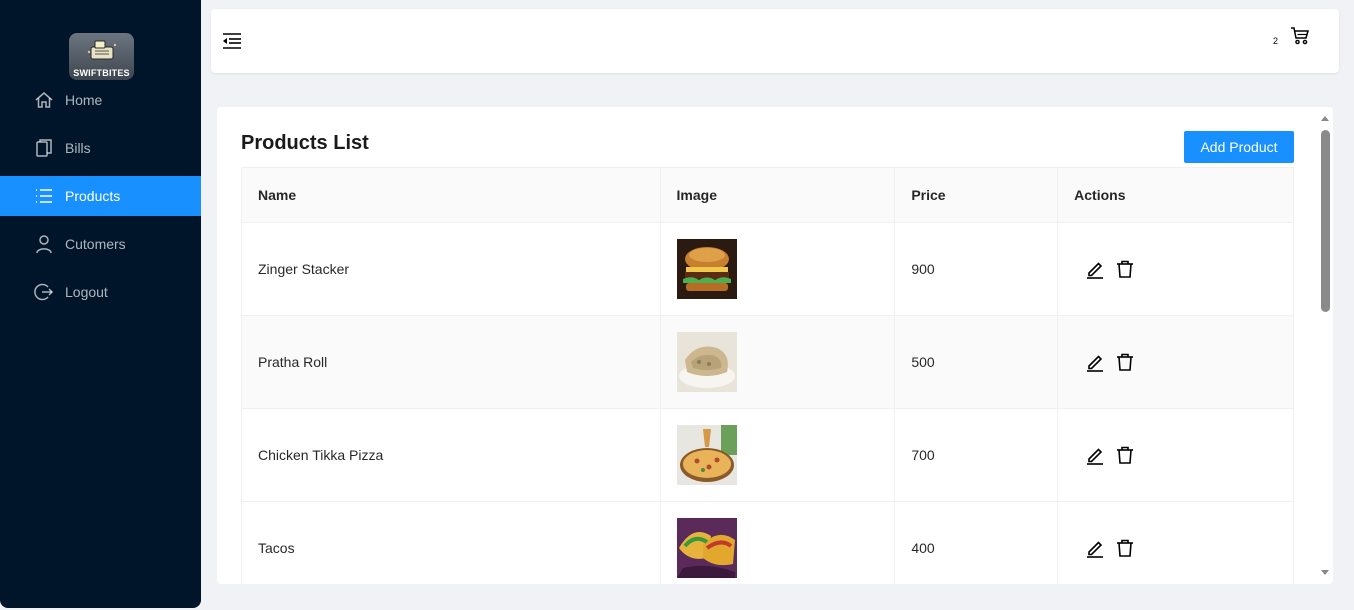 This screenshot has width=1354, height=610. I want to click on vertical-scrollbar, so click(1325, 345).